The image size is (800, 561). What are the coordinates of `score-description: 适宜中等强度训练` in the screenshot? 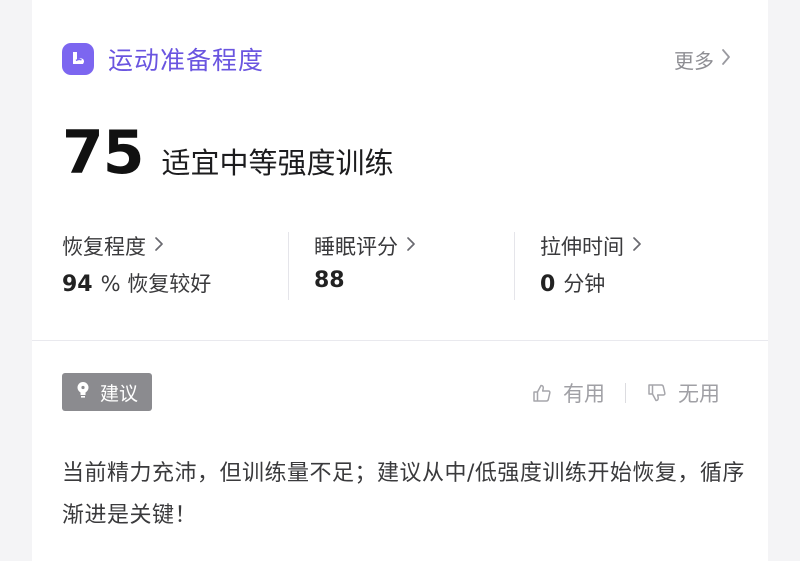 It's located at (277, 163).